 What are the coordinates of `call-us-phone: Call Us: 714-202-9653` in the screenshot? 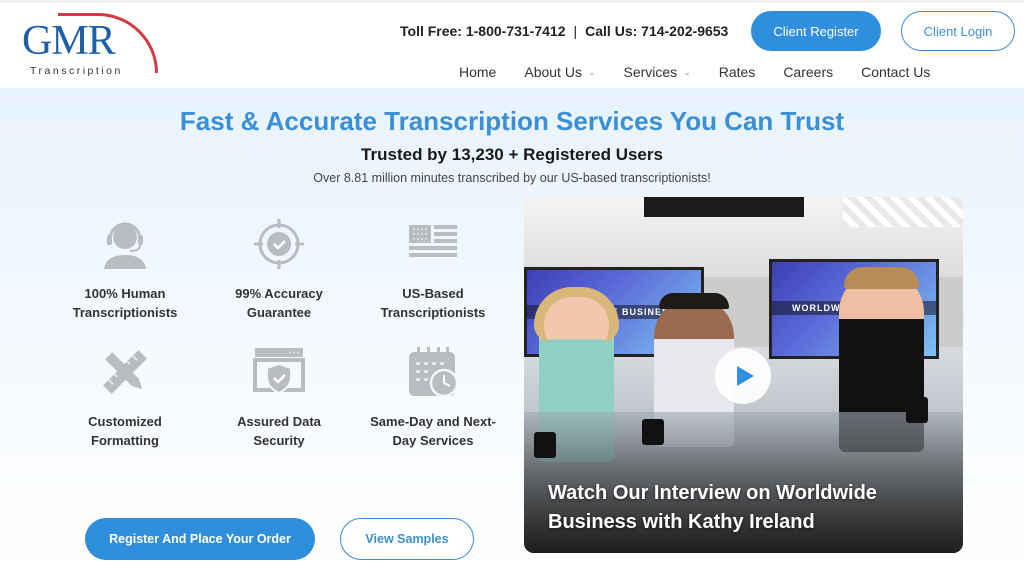 It's located at (656, 31).